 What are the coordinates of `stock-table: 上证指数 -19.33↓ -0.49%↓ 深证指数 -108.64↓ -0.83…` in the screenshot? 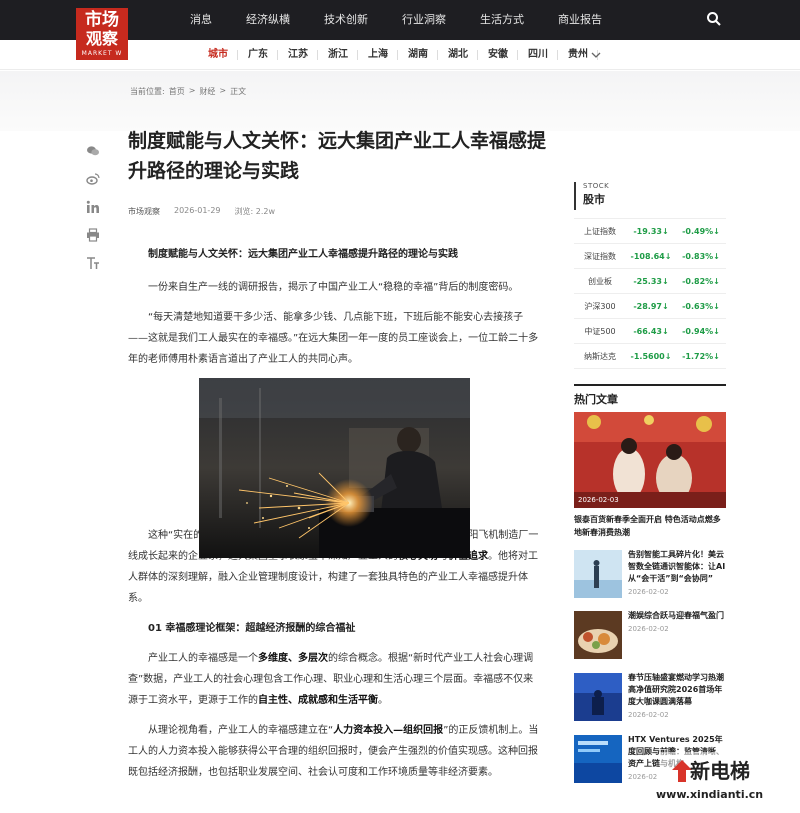 It's located at (650, 293).